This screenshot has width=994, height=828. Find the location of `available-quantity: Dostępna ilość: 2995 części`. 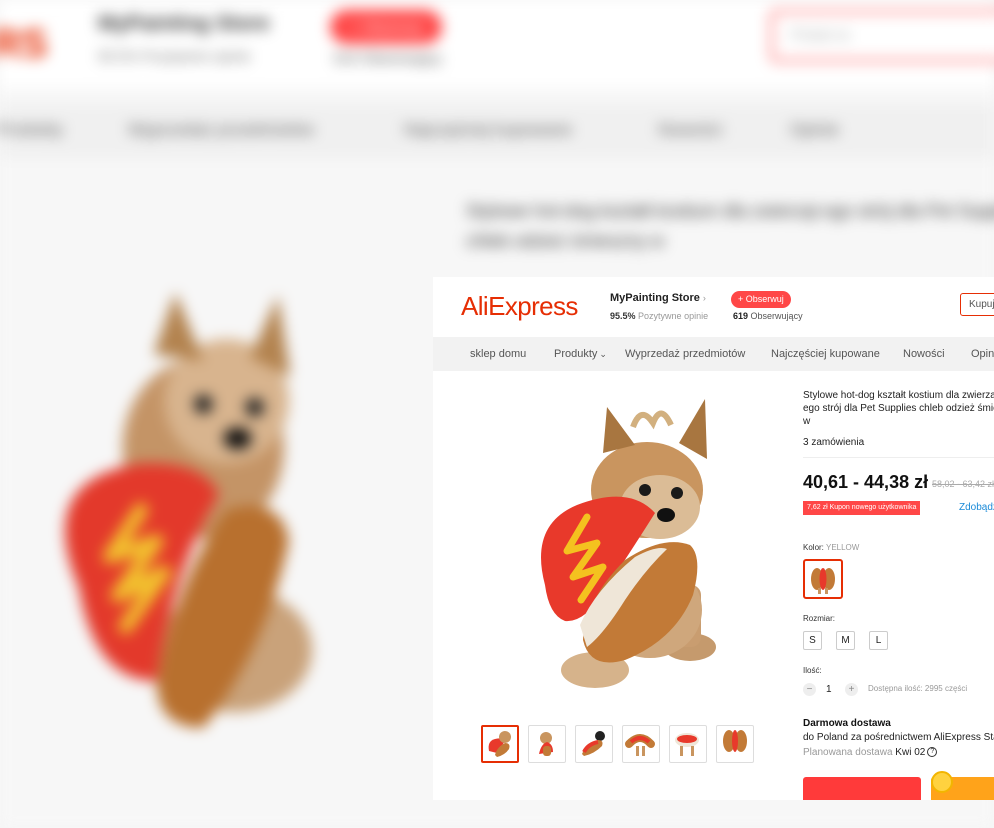

available-quantity: Dostępna ilość: 2995 części is located at coordinates (918, 688).